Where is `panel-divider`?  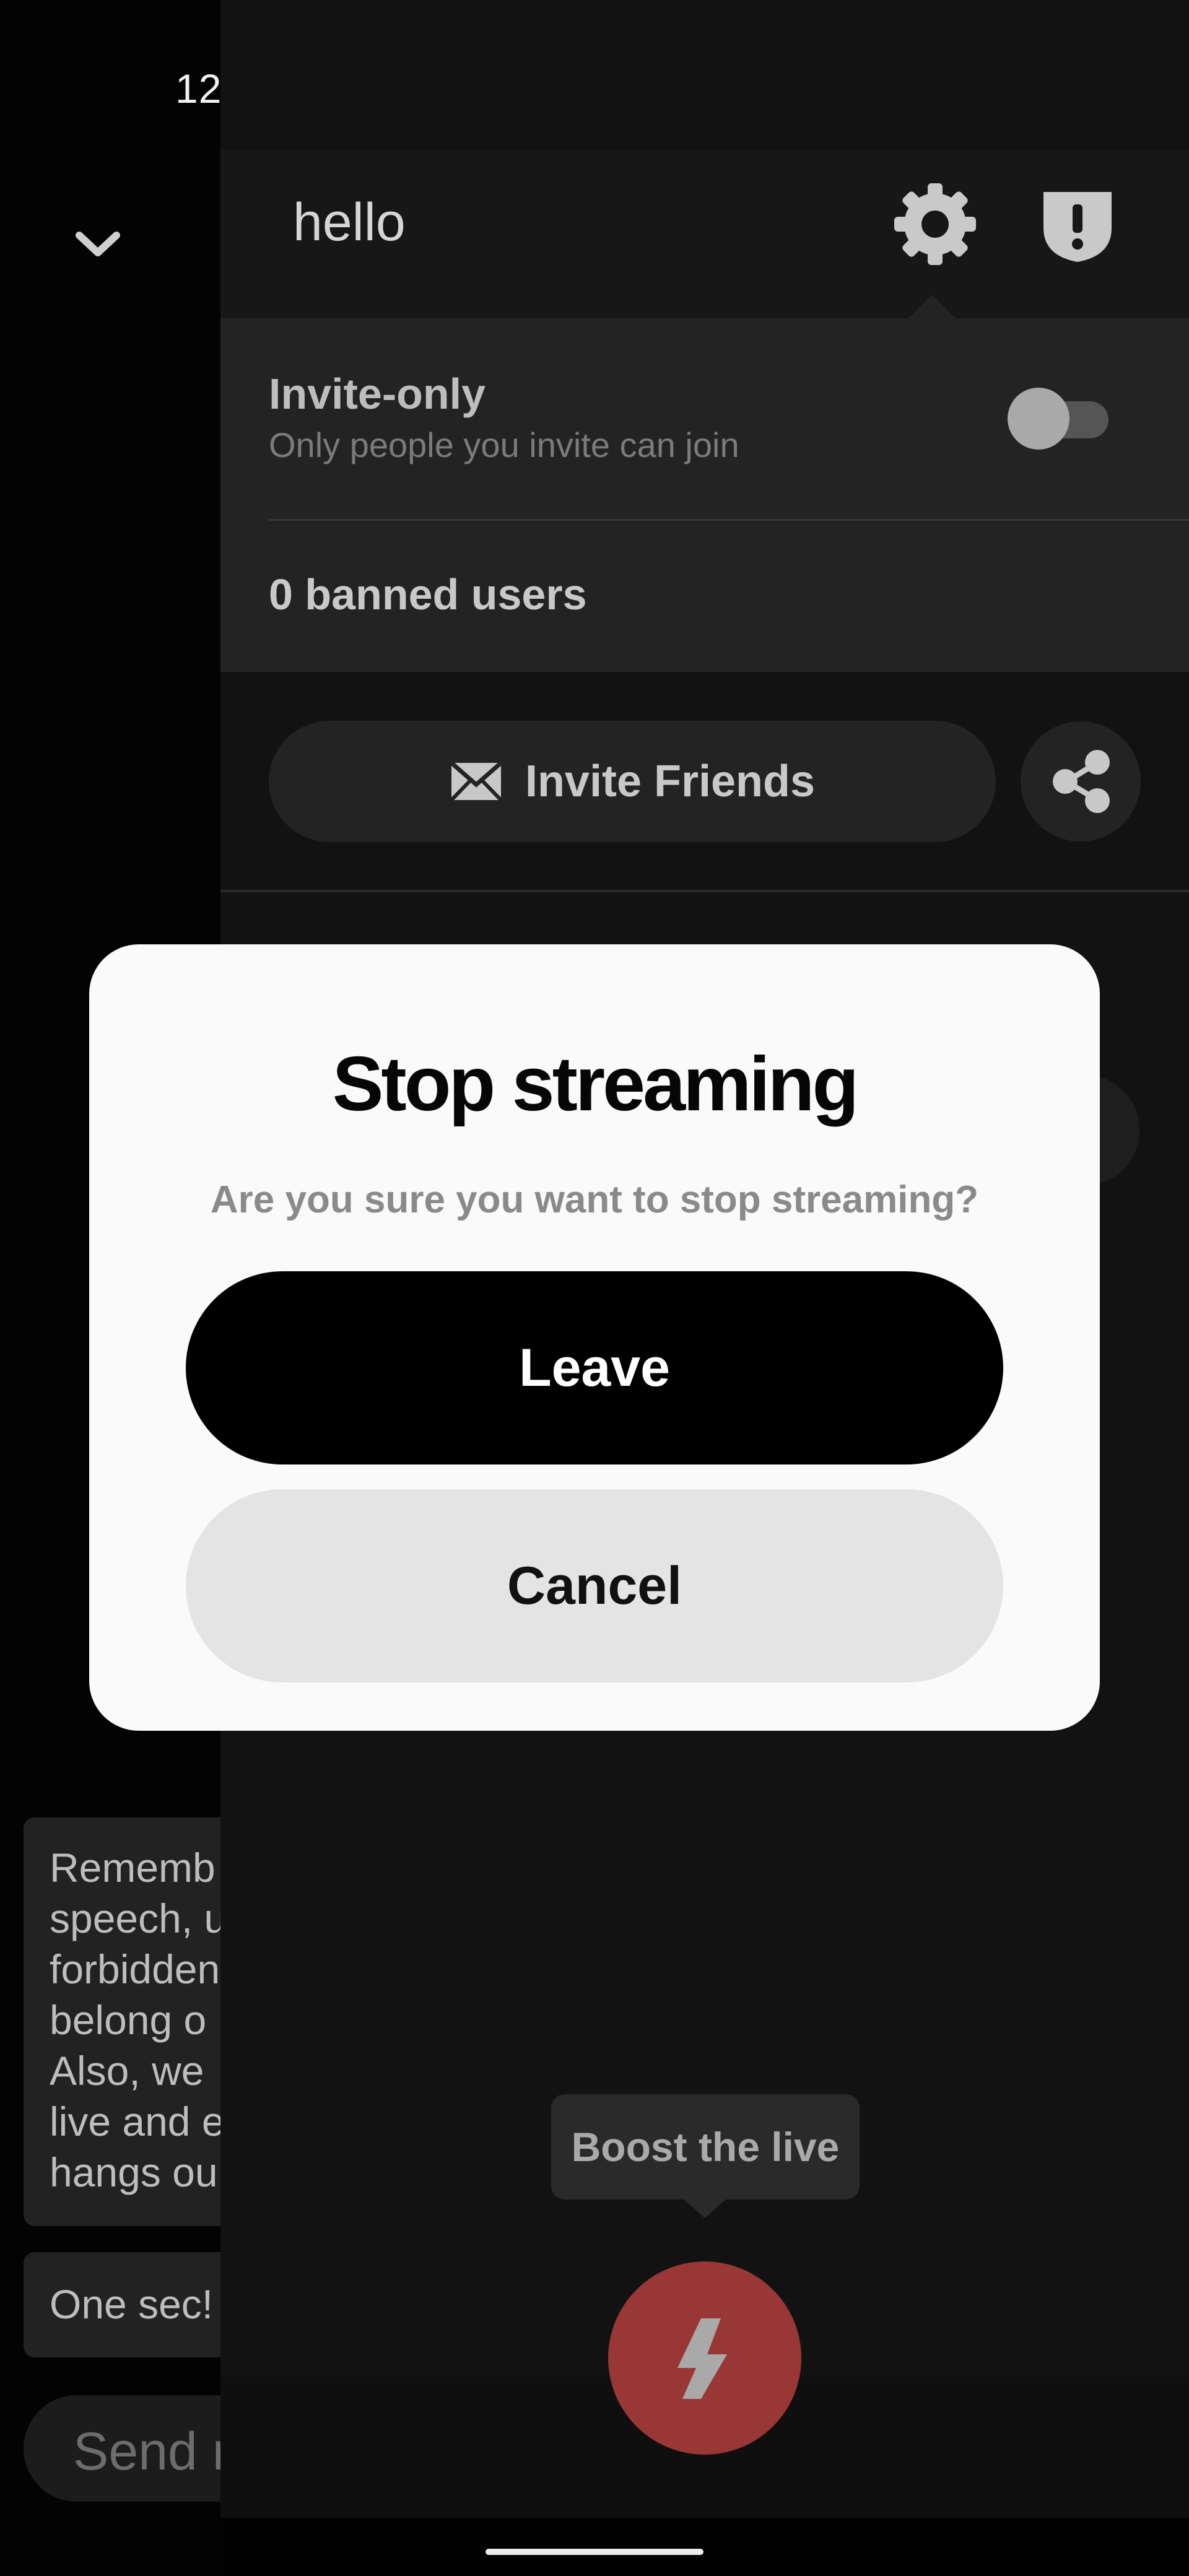 panel-divider is located at coordinates (704, 891).